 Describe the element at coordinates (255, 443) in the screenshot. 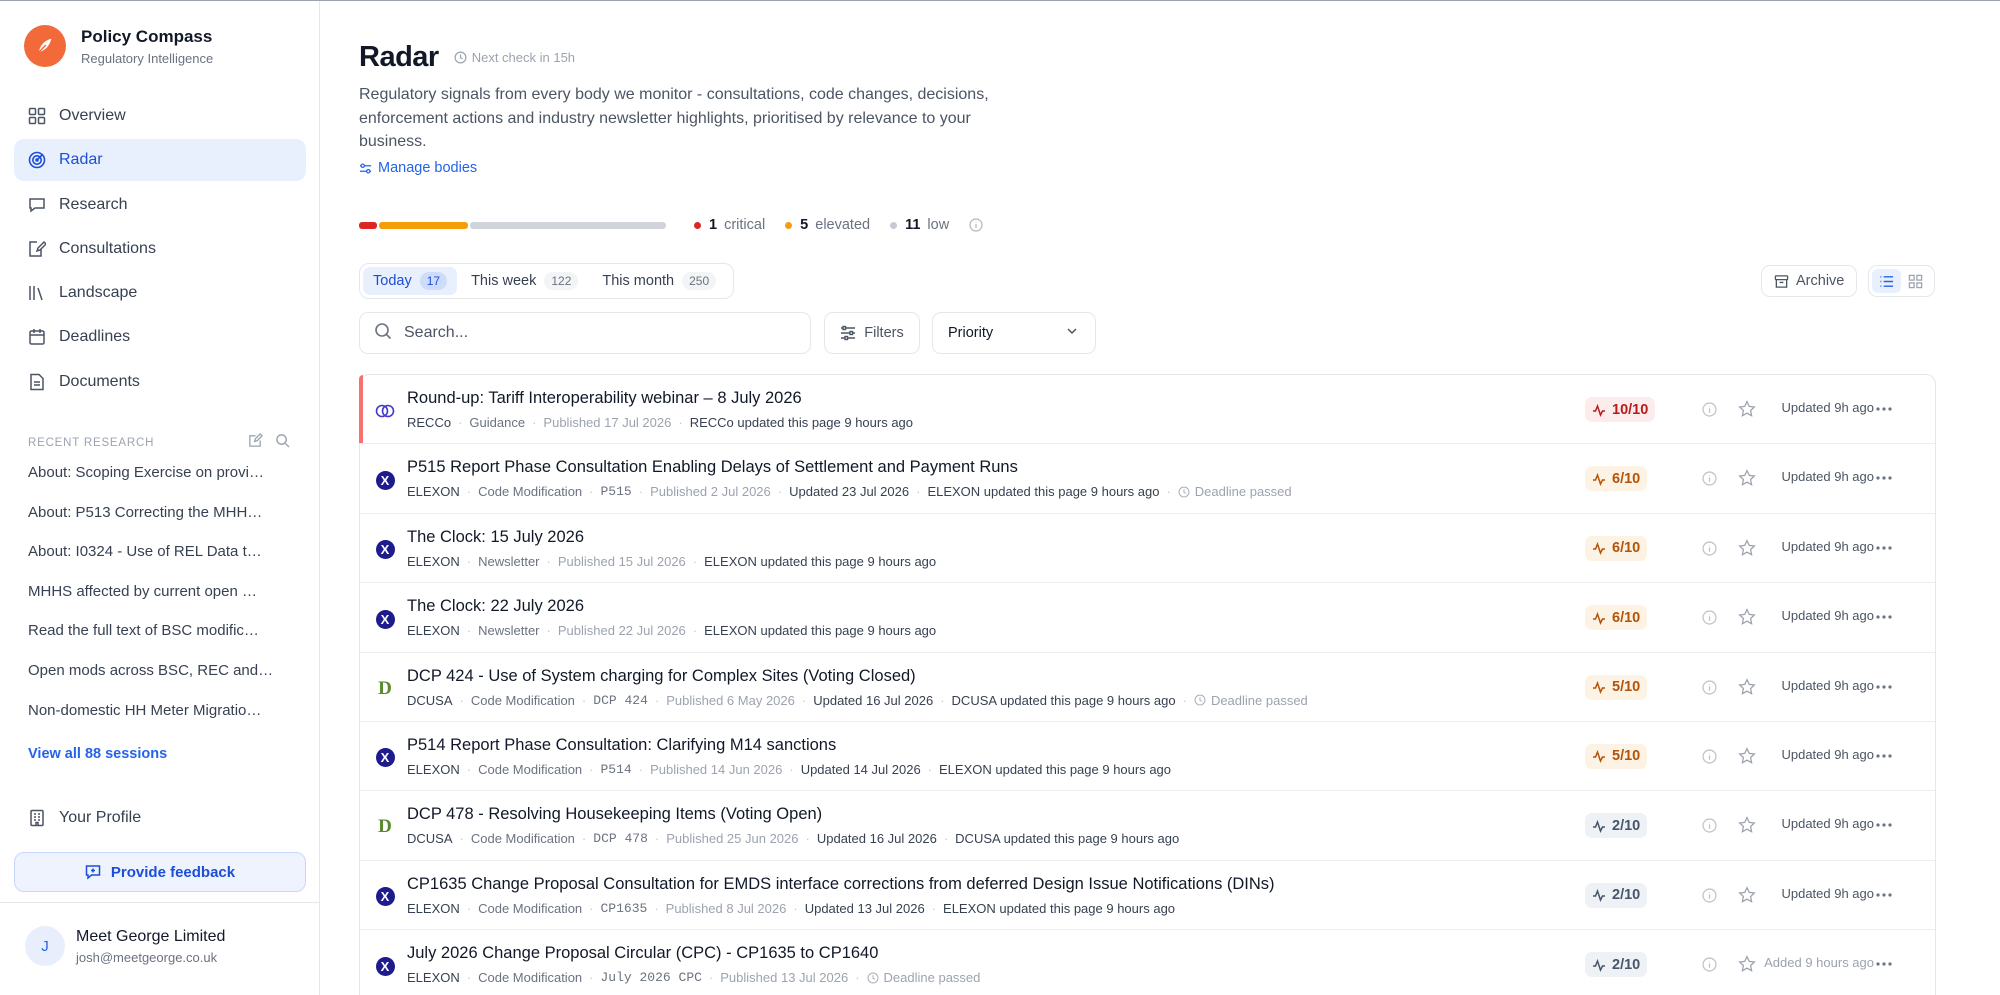

I see `new-session-icon` at that location.